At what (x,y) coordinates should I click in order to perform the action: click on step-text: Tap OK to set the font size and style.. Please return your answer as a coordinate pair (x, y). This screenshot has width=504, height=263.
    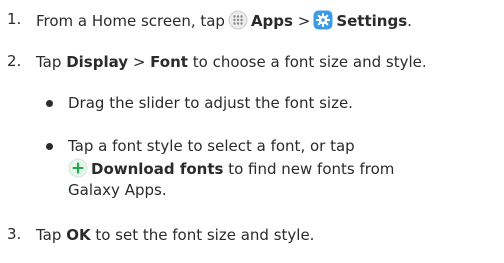
    Looking at the image, I should click on (175, 235).